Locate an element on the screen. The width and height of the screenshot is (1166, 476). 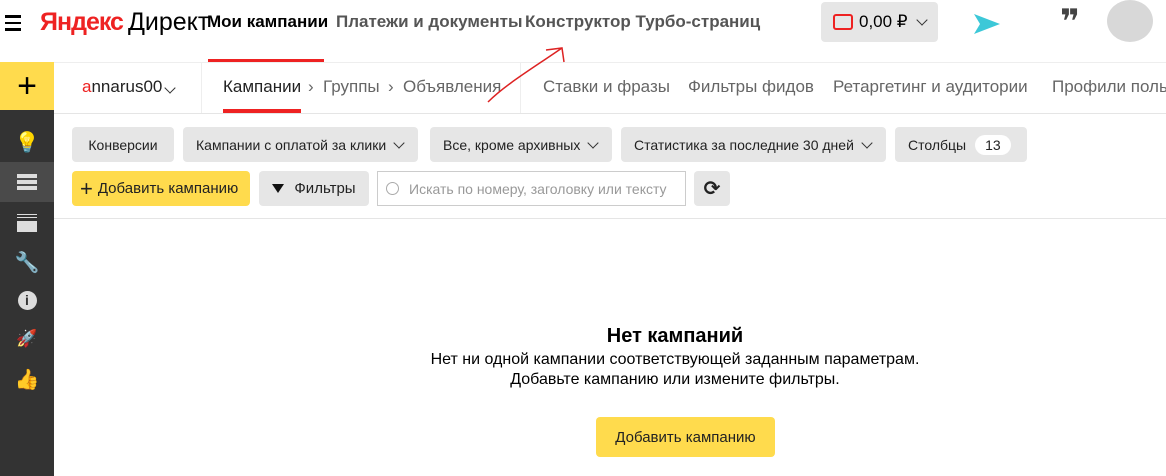
crumb-campaigns: Кампании is located at coordinates (262, 87).